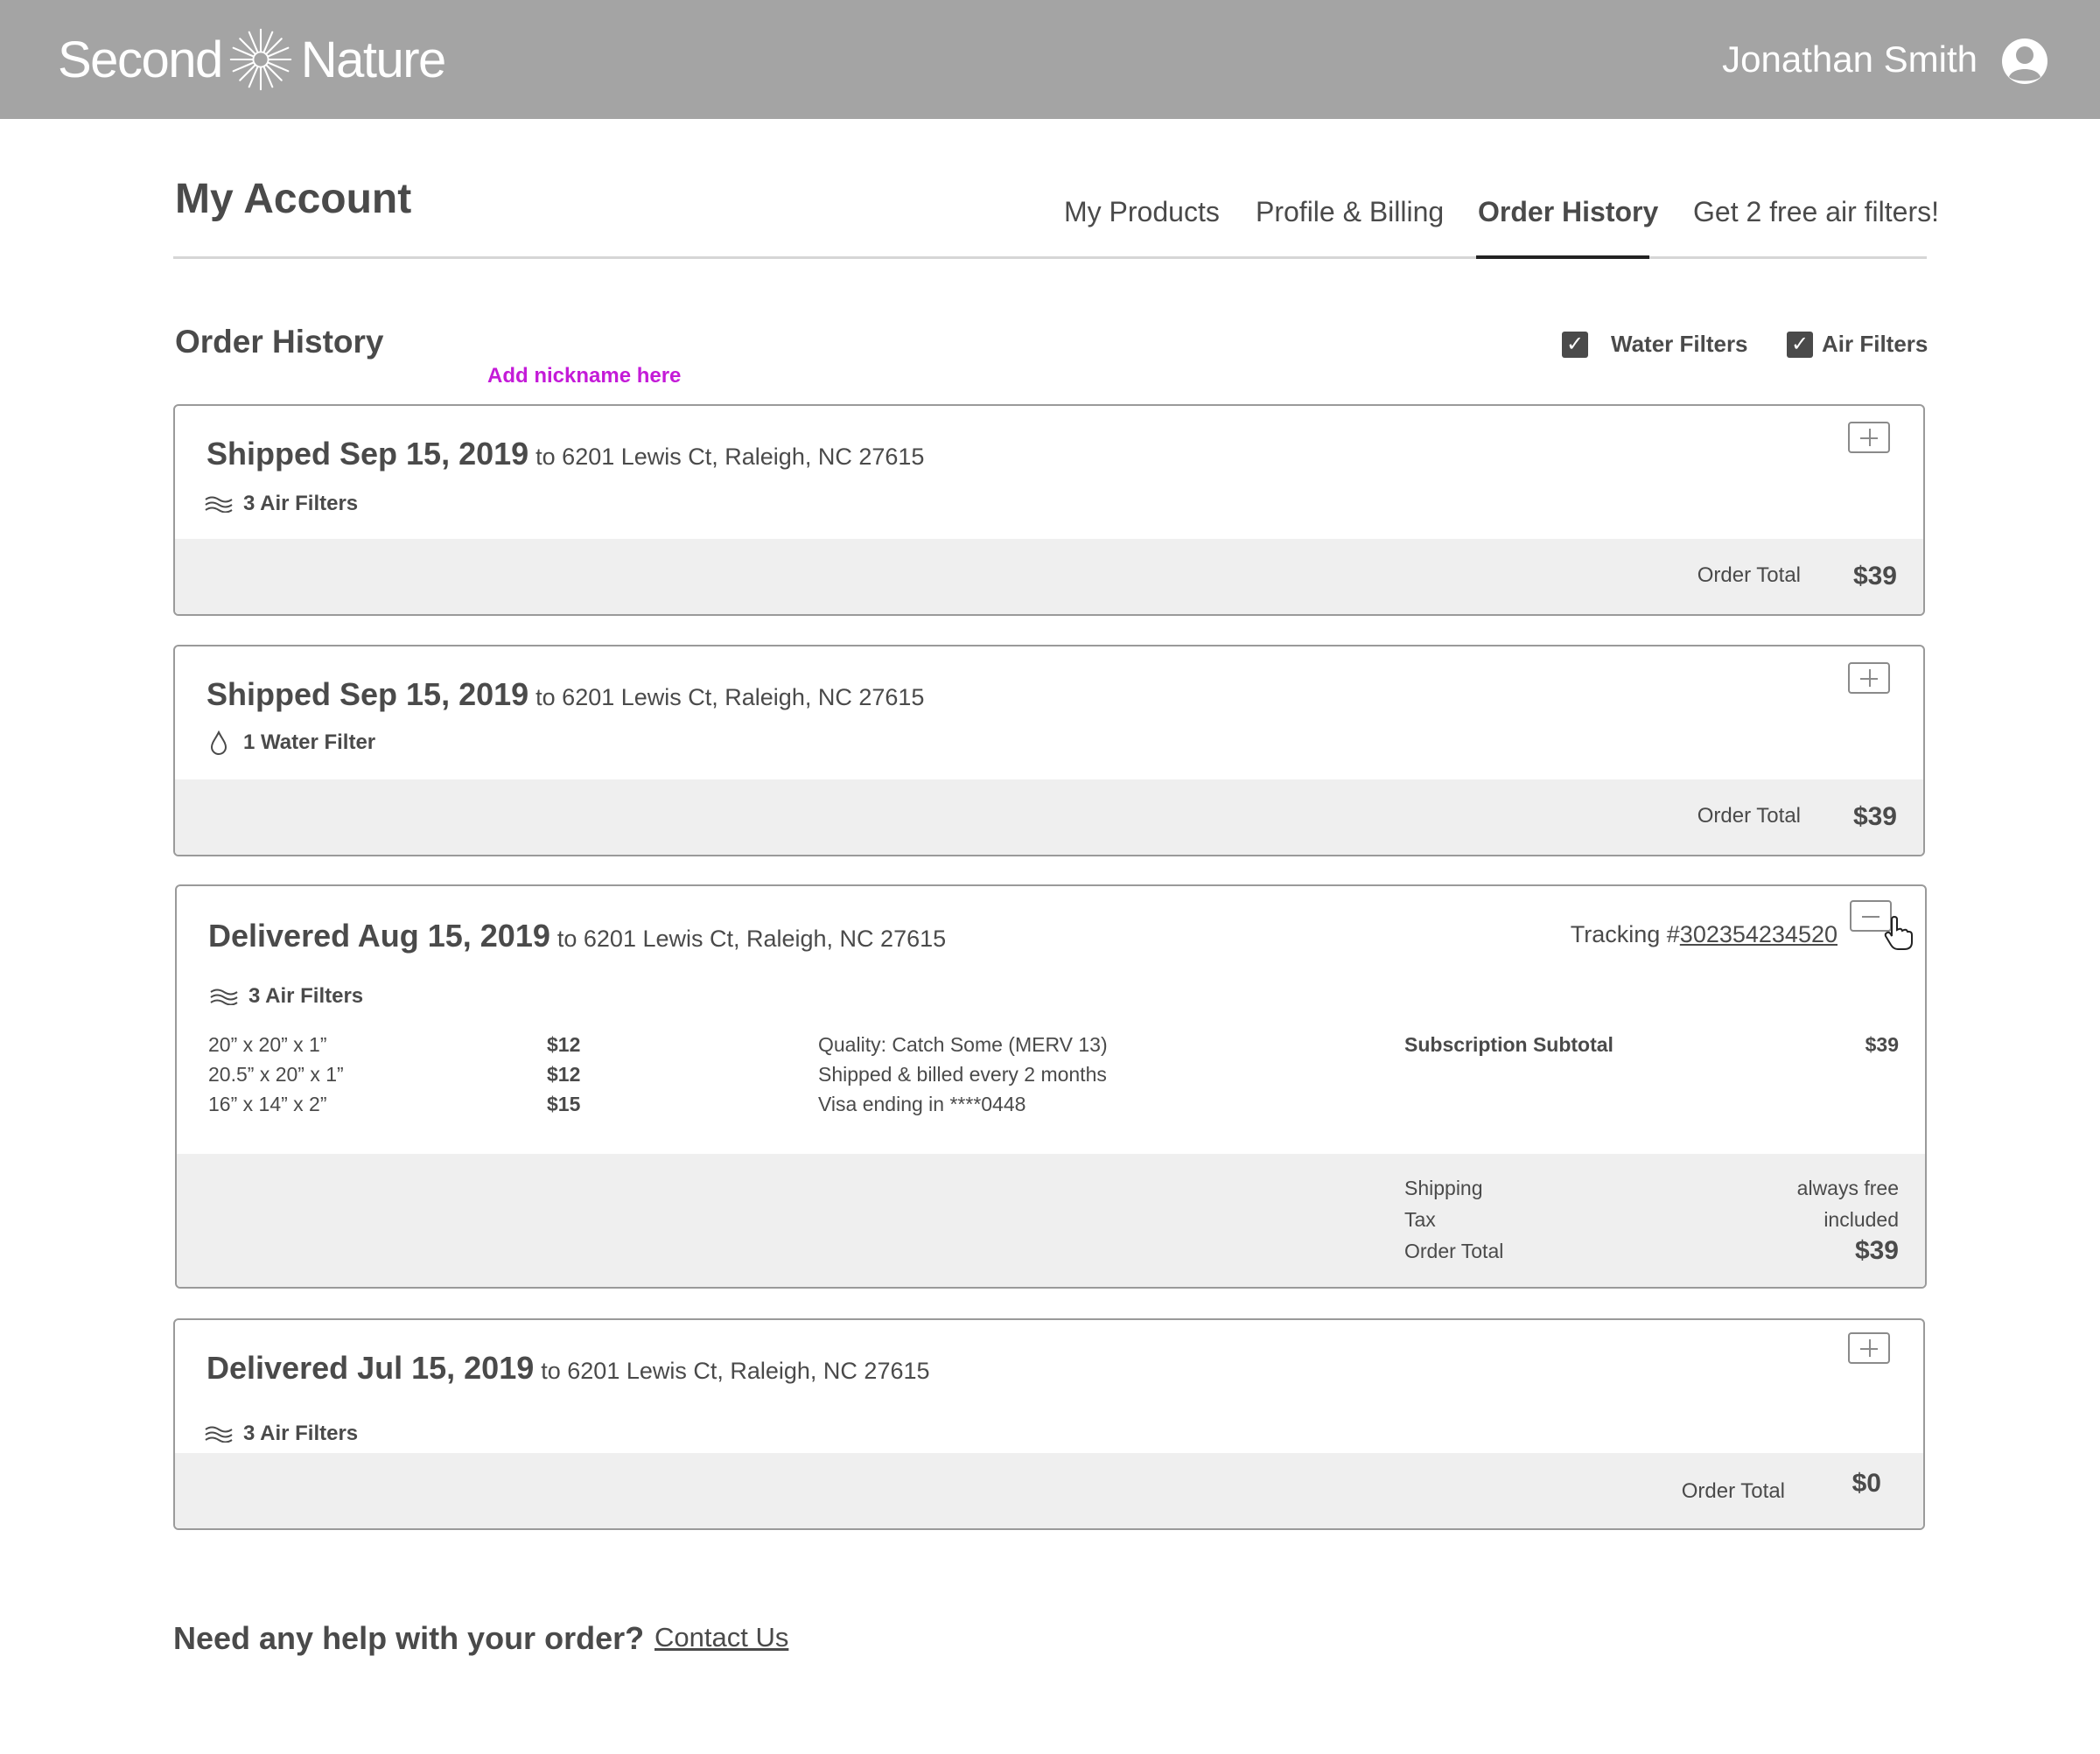  I want to click on contact-us-link: Contact Us, so click(721, 1637).